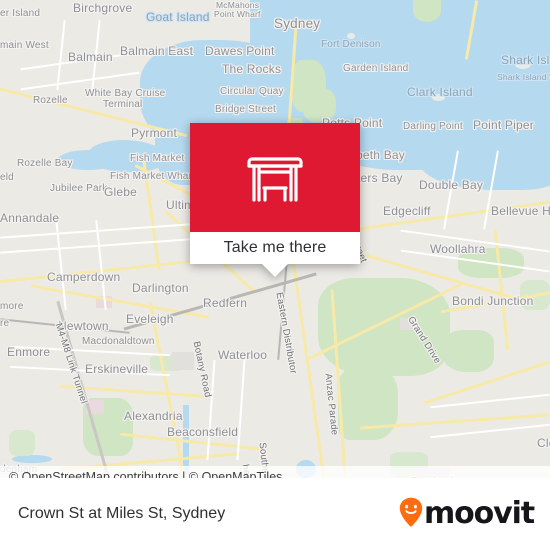 Image resolution: width=550 pixels, height=550 pixels. Describe the element at coordinates (319, 105) in the screenshot. I see `park-royal-botanic` at that location.